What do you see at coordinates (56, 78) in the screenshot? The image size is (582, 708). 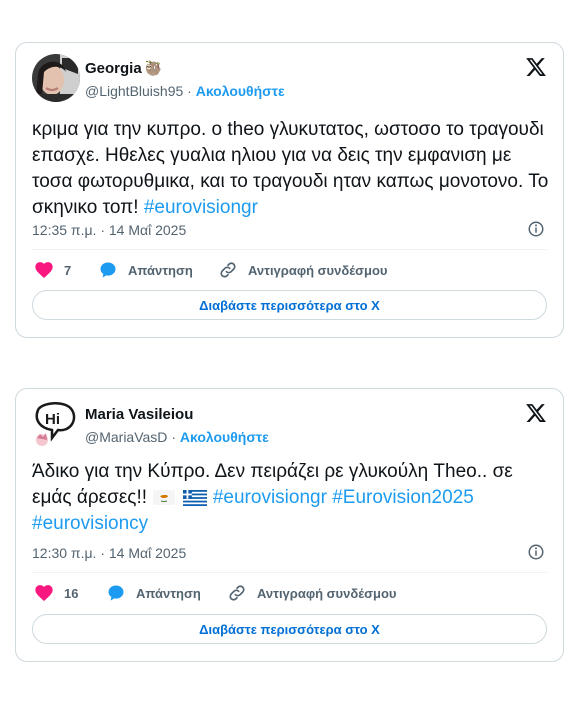 I see `avatar` at bounding box center [56, 78].